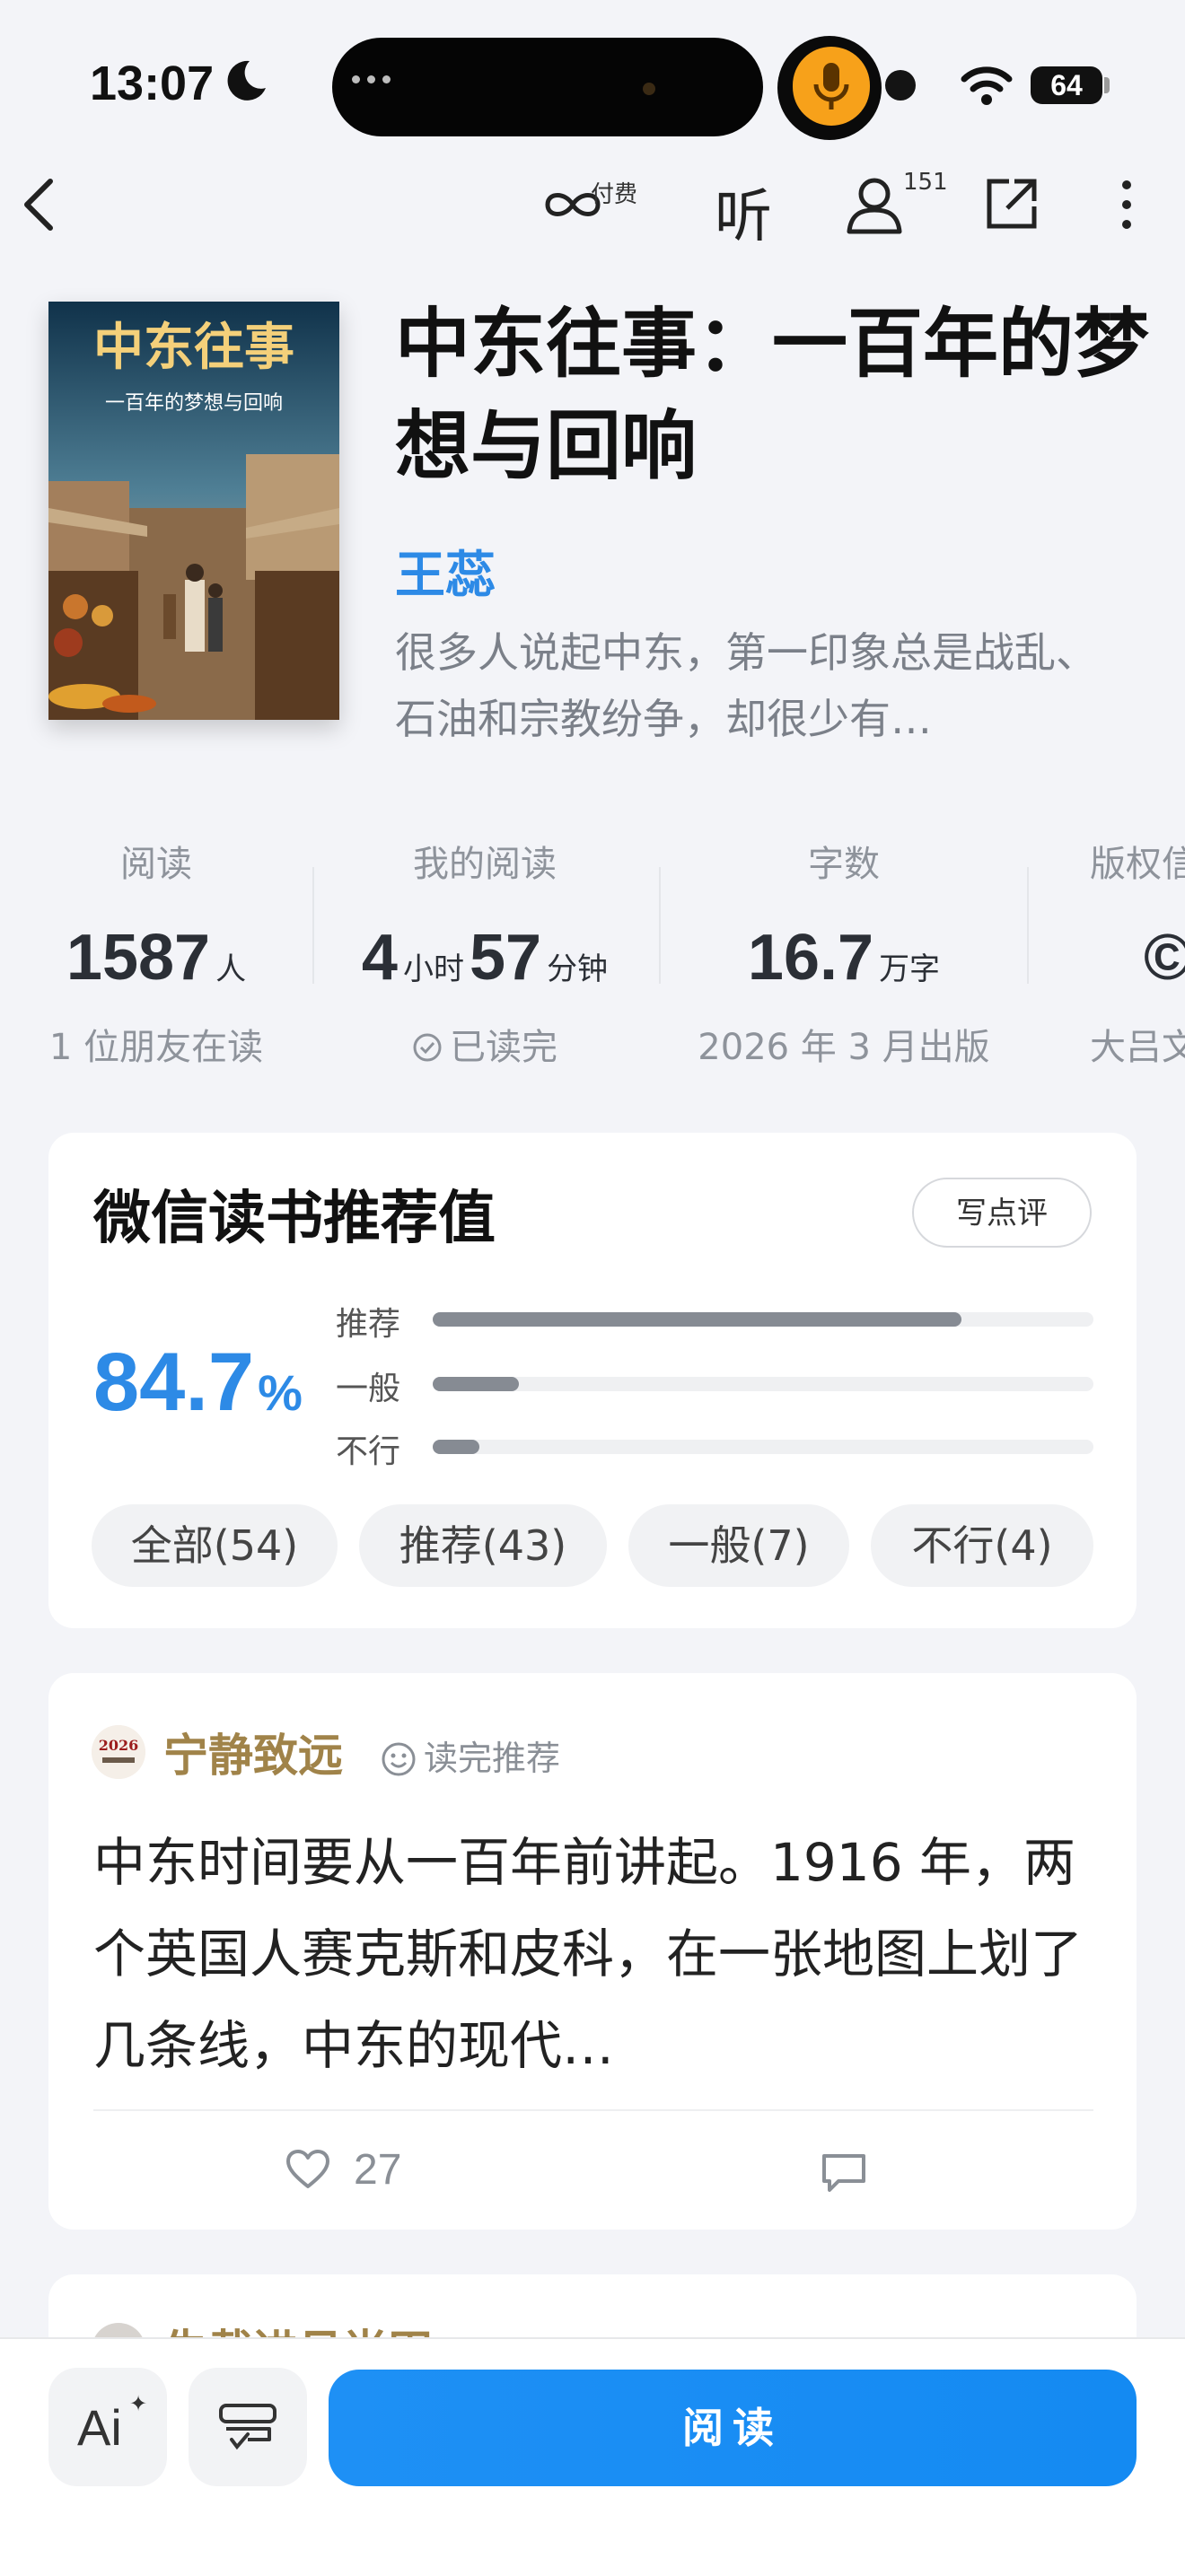  What do you see at coordinates (1137, 864) in the screenshot?
I see `stat-label: 版权信` at bounding box center [1137, 864].